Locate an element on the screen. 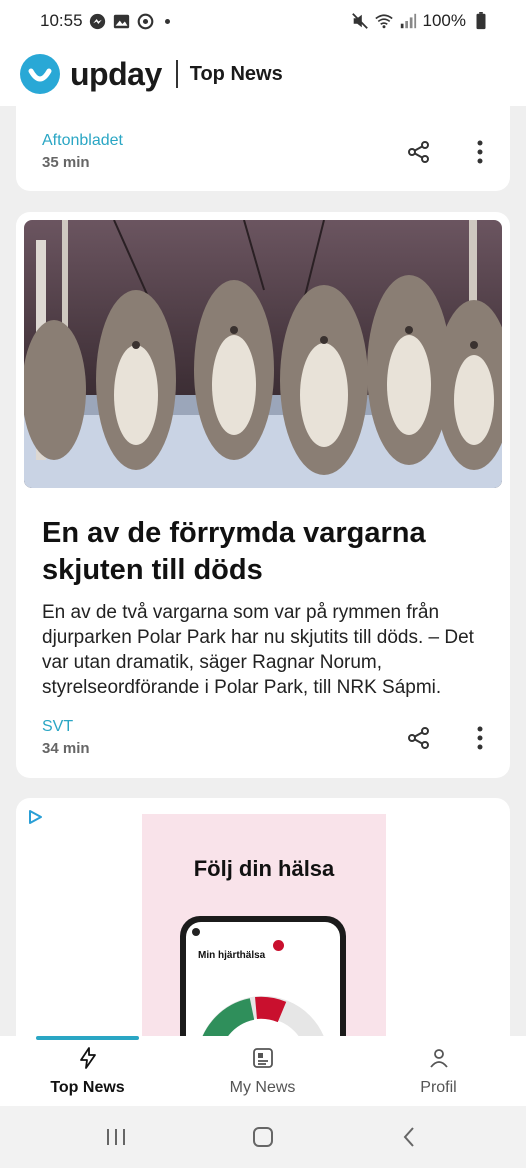 The height and width of the screenshot is (1168, 526). app-bar: upday Top News is located at coordinates (263, 74).